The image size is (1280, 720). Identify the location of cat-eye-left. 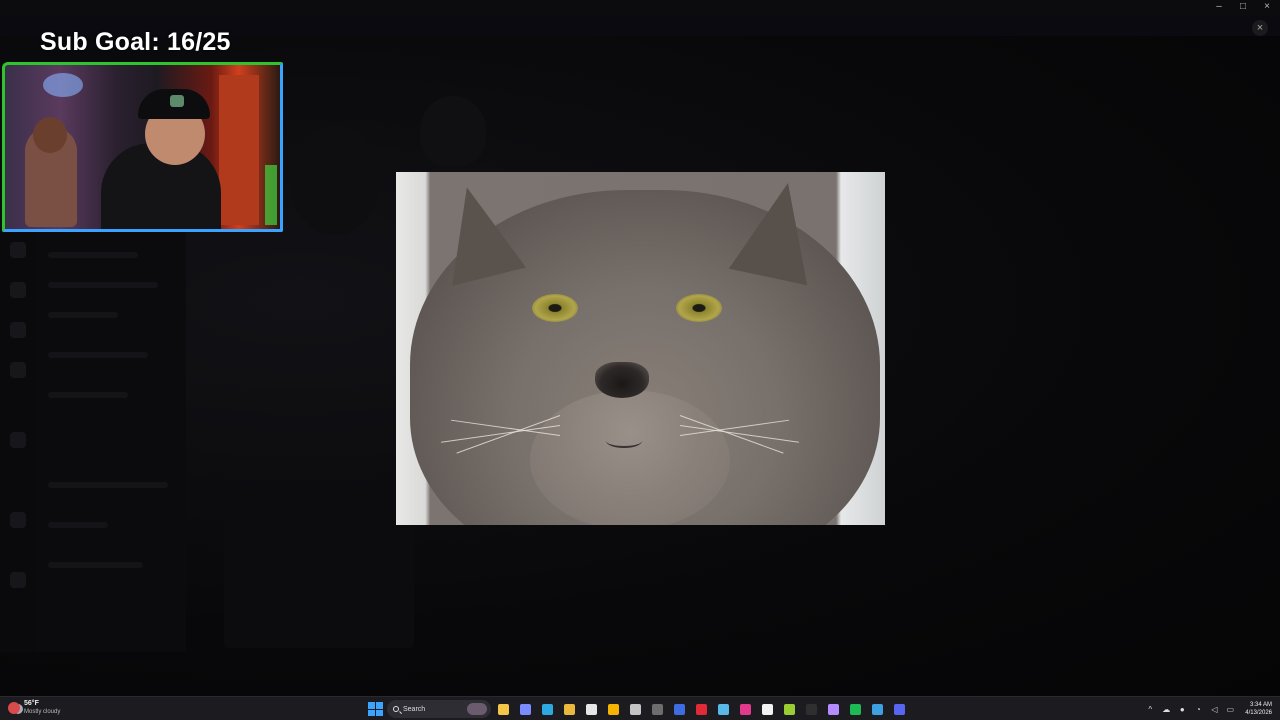
(555, 308).